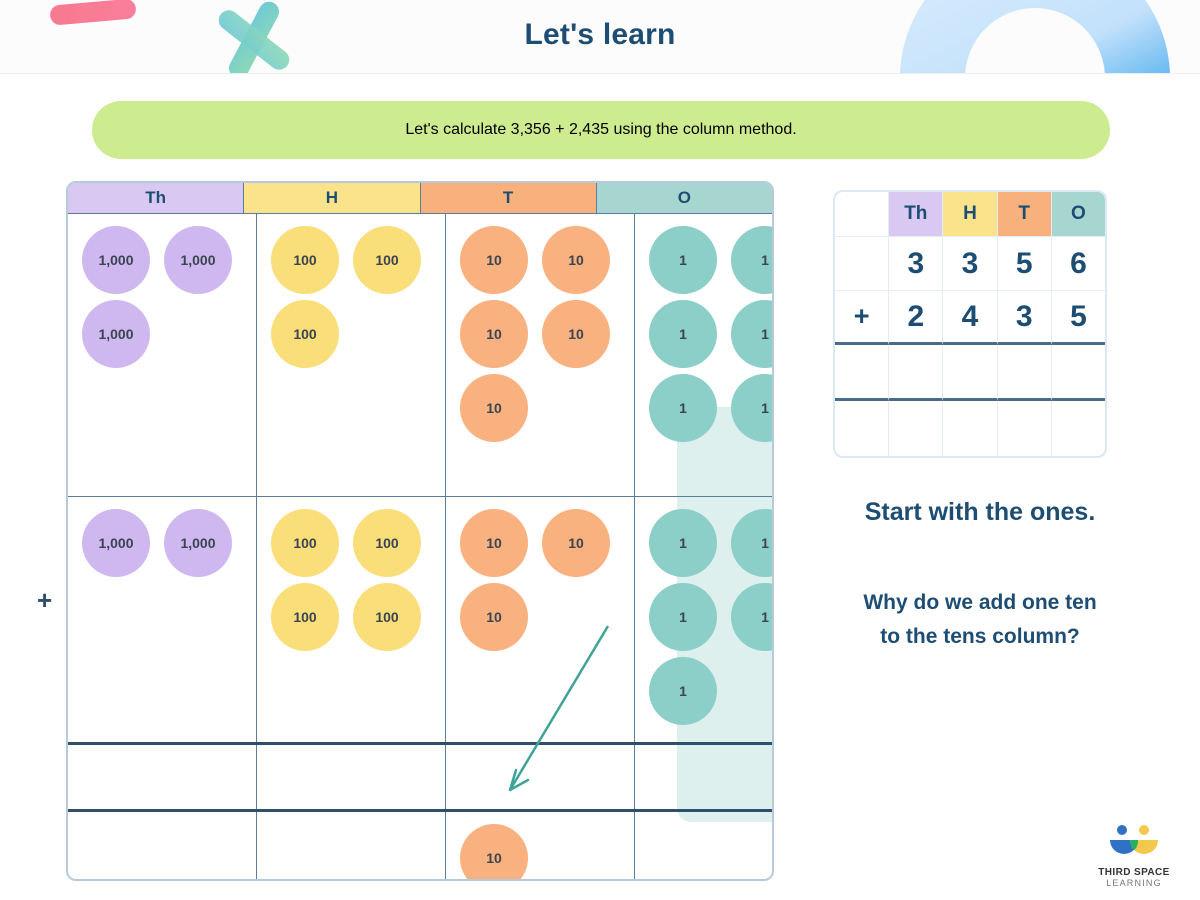  Describe the element at coordinates (45, 600) in the screenshot. I see `addition-plus-sign: +` at that location.